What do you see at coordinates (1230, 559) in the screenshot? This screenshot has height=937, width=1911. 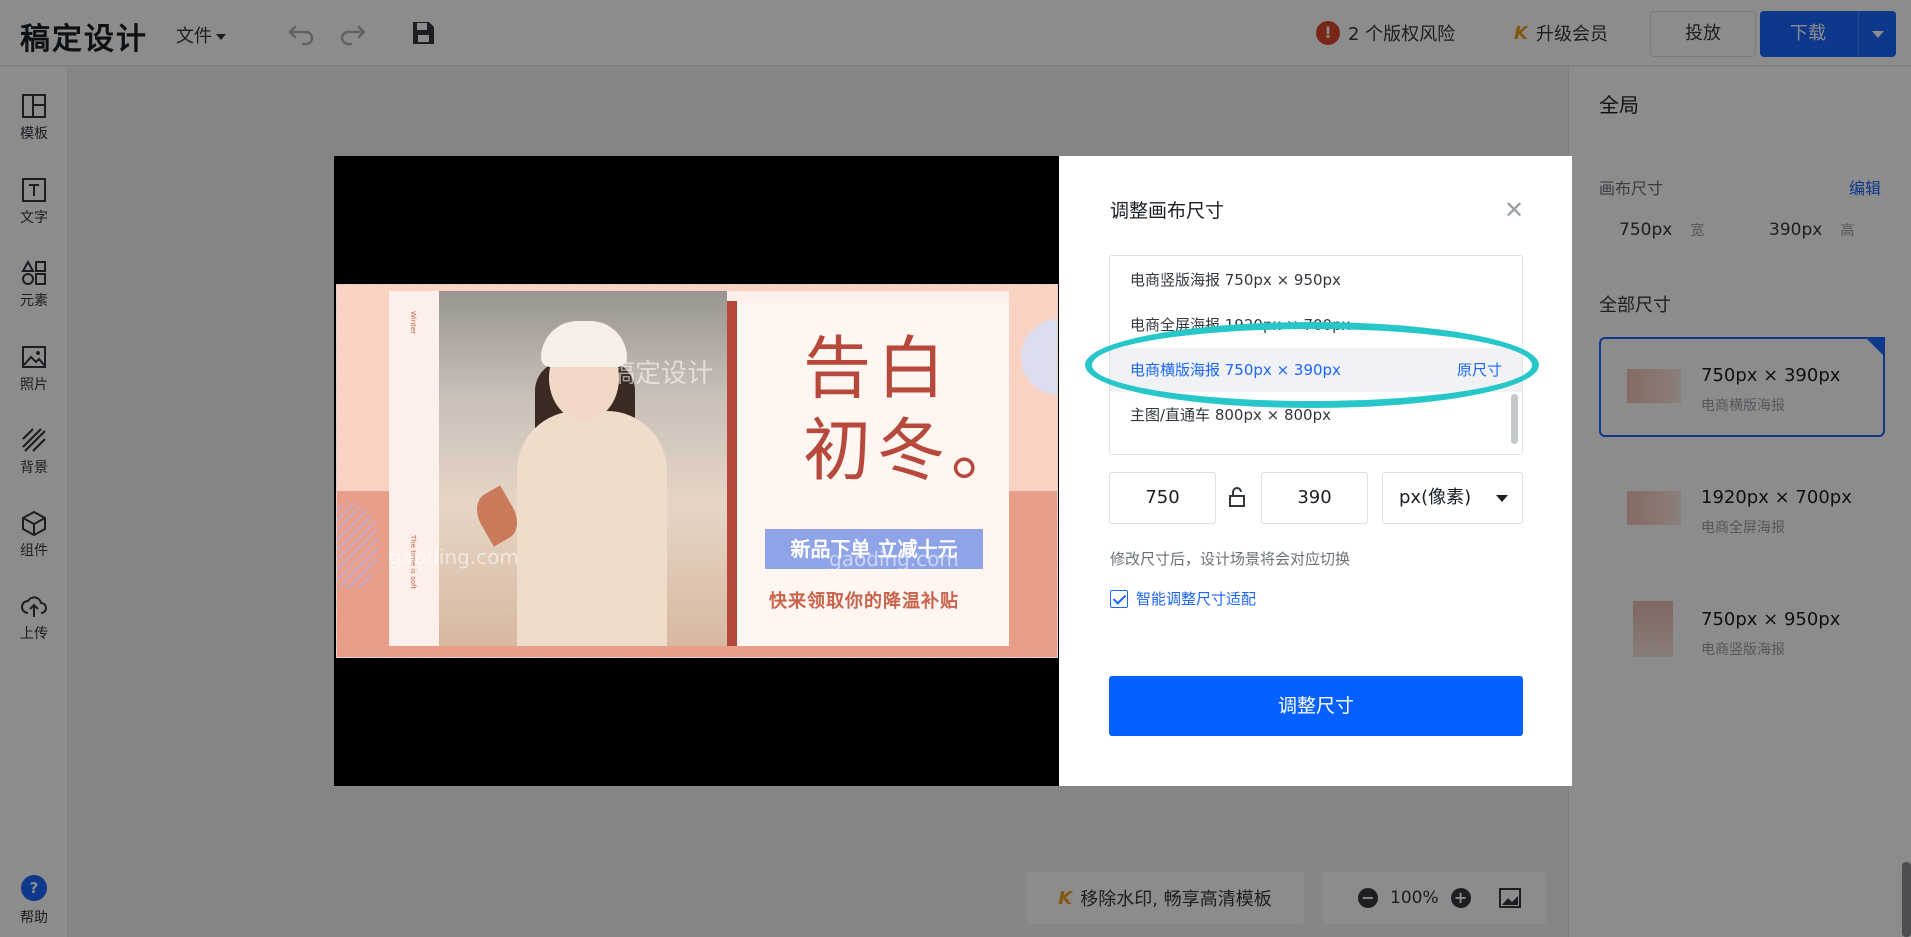 I see `resize-hint: 修改尺寸后，设计场景将会对应切换` at bounding box center [1230, 559].